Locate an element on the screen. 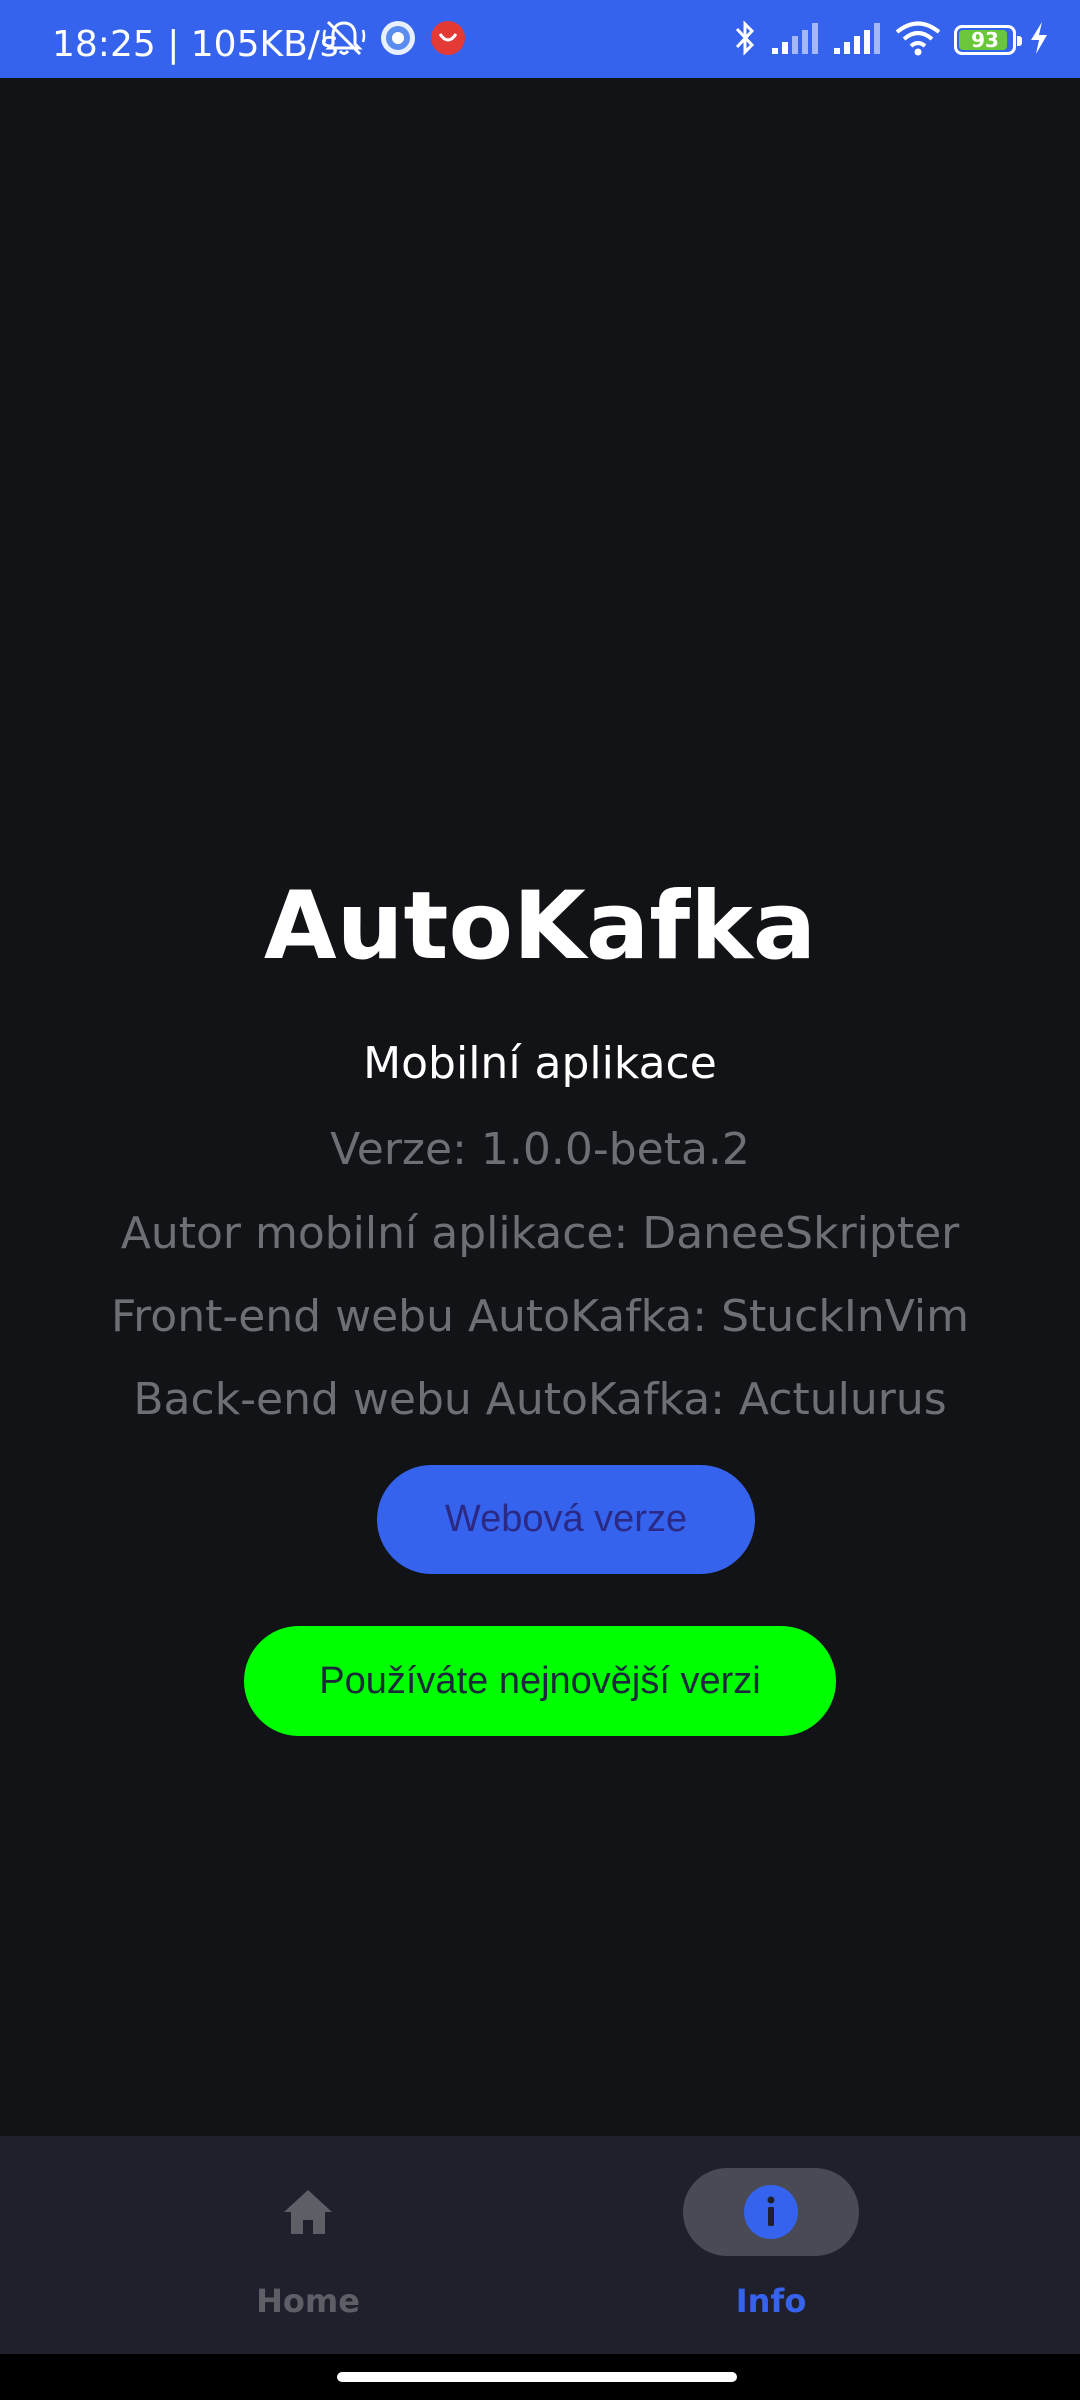 Image resolution: width=1080 pixels, height=2400 pixels. bluetooth-icon is located at coordinates (745, 40).